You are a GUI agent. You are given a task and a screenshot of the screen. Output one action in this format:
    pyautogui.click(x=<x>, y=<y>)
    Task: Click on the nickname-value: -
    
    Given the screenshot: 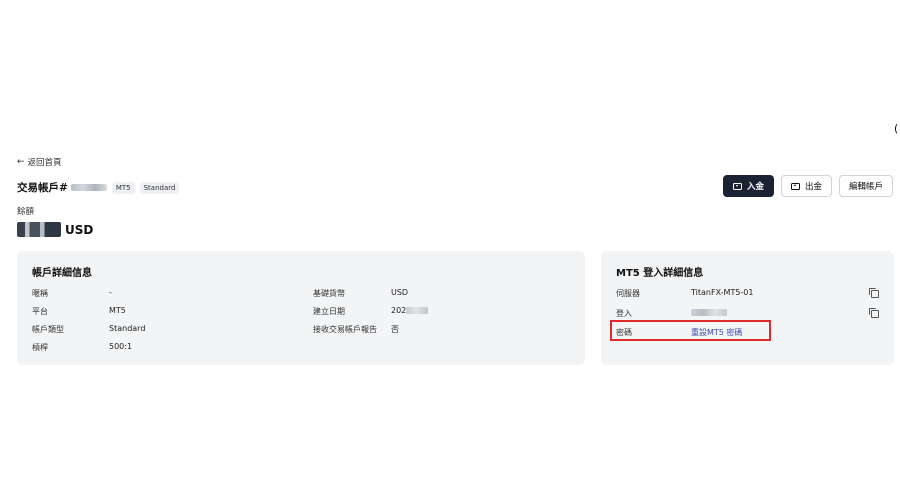 What is the action you would take?
    pyautogui.click(x=110, y=292)
    